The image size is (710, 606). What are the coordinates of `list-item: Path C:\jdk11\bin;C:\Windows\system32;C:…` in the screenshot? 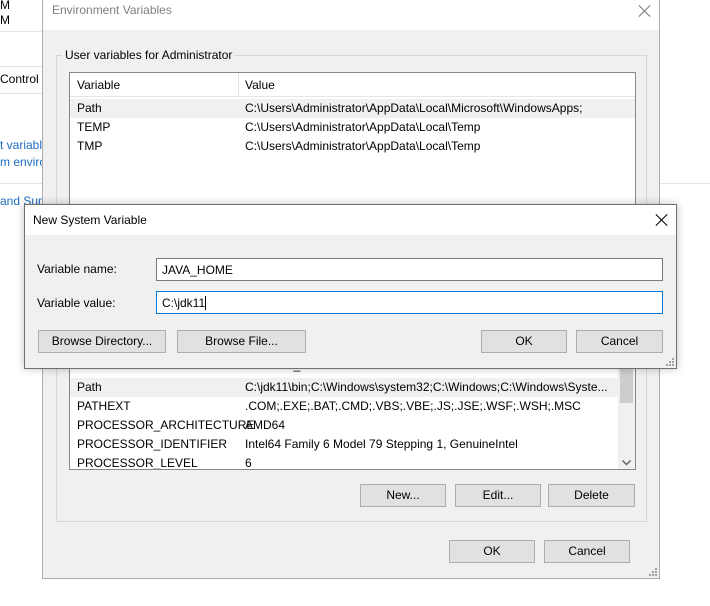 It's located at (344, 387).